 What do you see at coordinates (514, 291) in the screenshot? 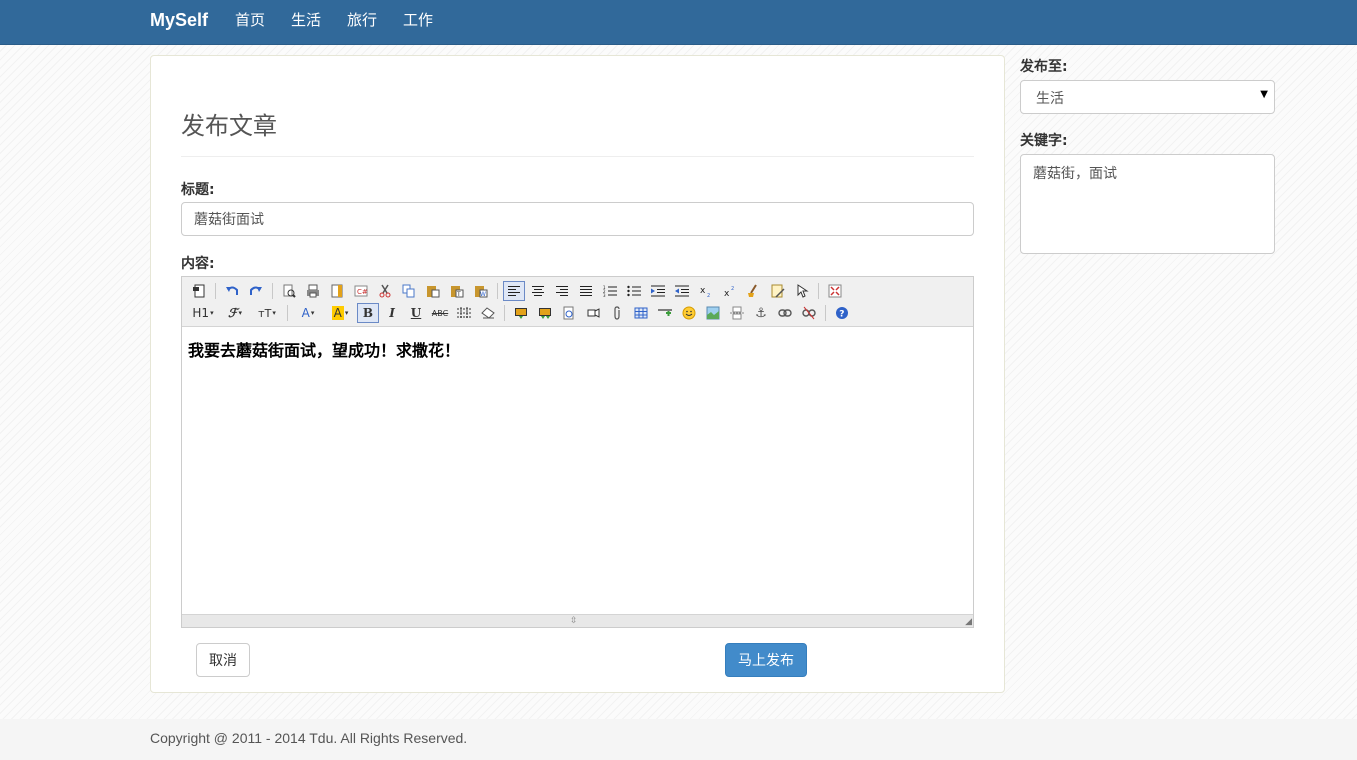
I see `align-left-icon` at bounding box center [514, 291].